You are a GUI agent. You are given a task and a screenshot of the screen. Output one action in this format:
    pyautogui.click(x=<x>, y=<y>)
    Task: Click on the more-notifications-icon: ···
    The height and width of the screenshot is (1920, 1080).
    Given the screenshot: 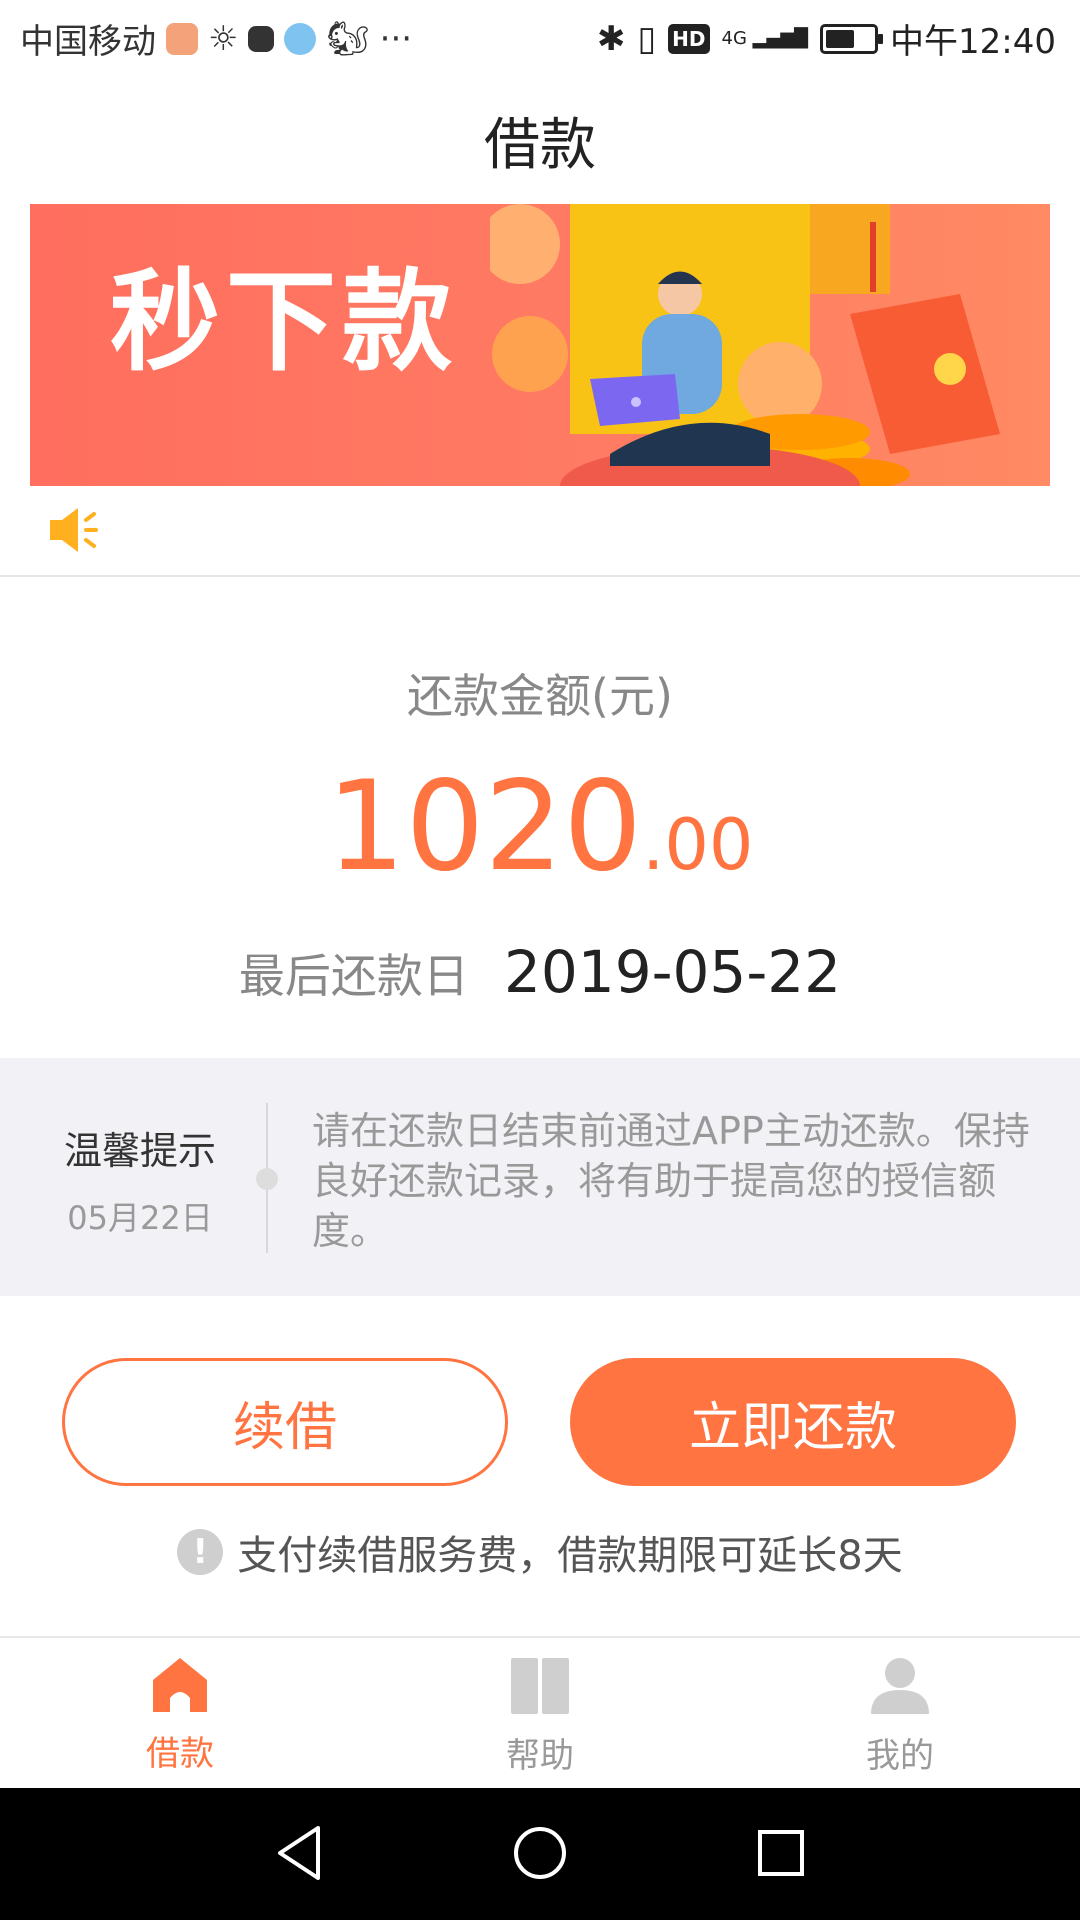 What is the action you would take?
    pyautogui.click(x=396, y=38)
    